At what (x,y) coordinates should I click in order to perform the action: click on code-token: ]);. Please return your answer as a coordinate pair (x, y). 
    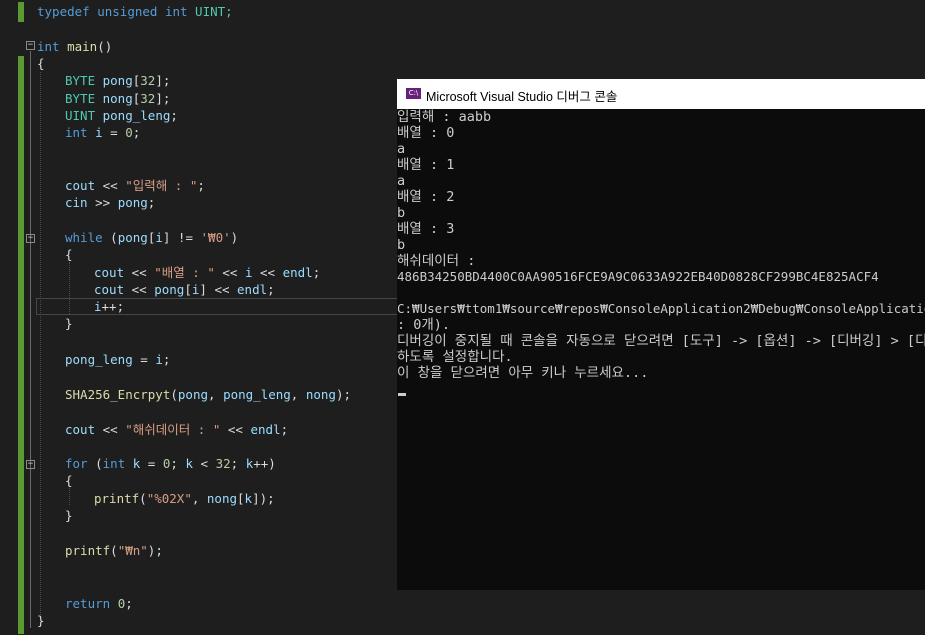
    Looking at the image, I should click on (263, 498).